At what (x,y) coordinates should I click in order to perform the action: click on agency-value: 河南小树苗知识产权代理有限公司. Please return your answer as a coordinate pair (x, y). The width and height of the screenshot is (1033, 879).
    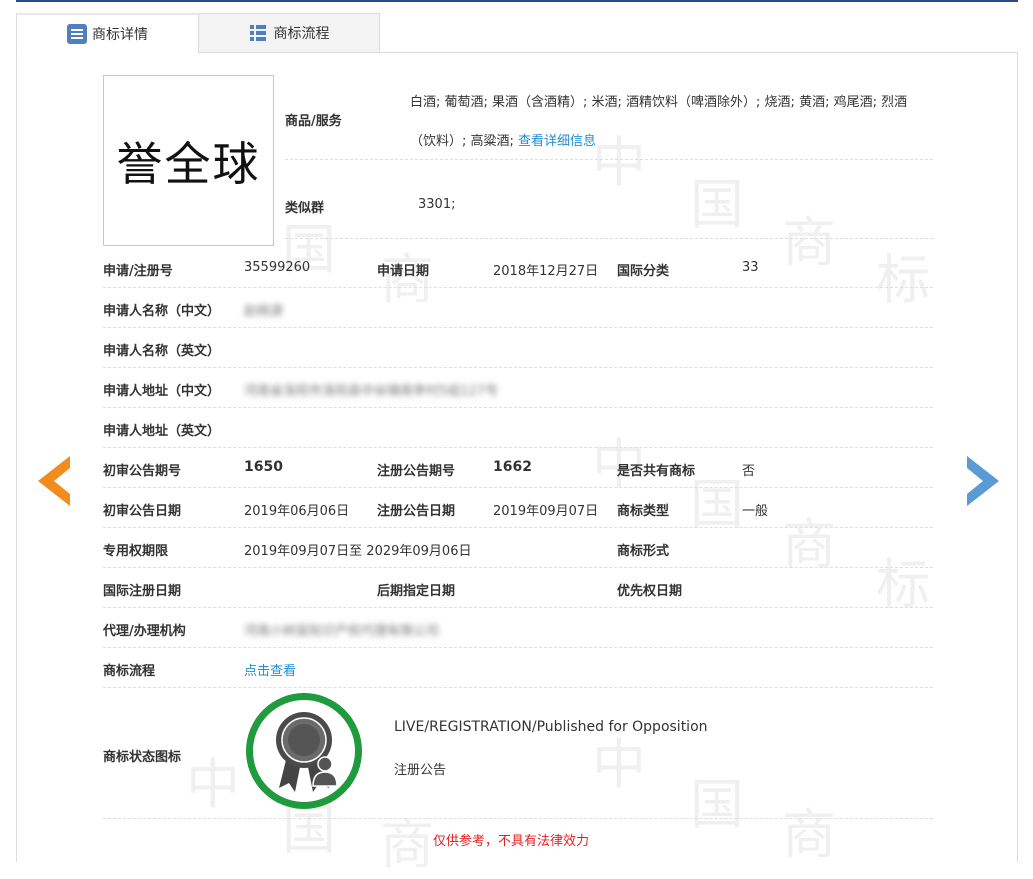
    Looking at the image, I should click on (342, 631).